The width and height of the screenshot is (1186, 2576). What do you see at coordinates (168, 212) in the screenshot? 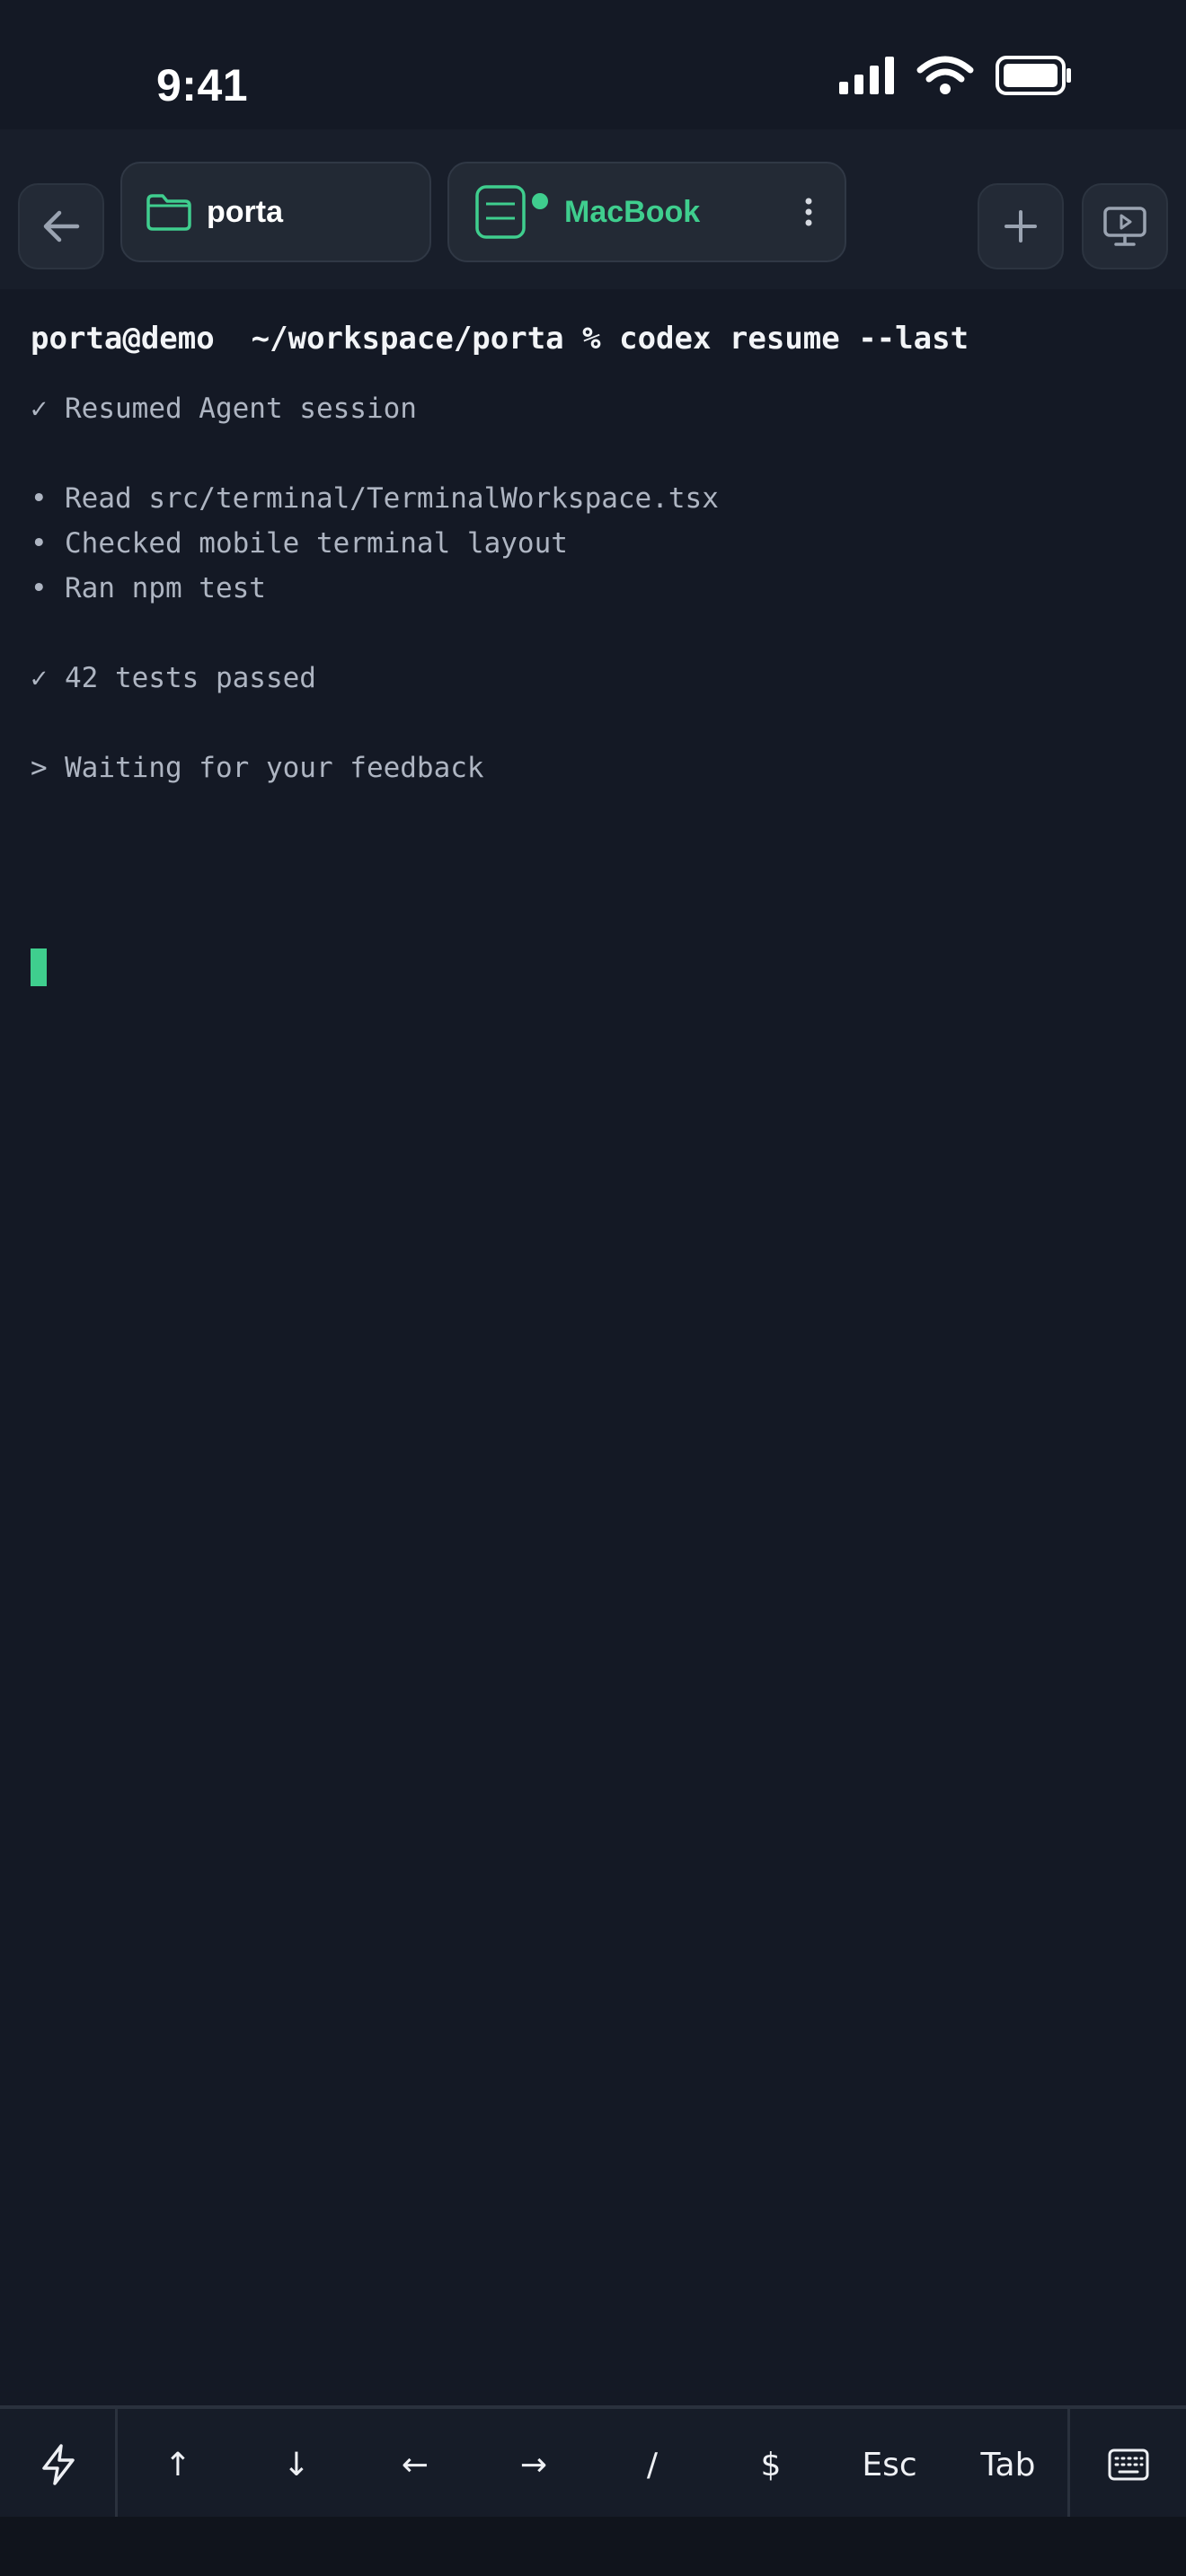
I see `folder-icon` at bounding box center [168, 212].